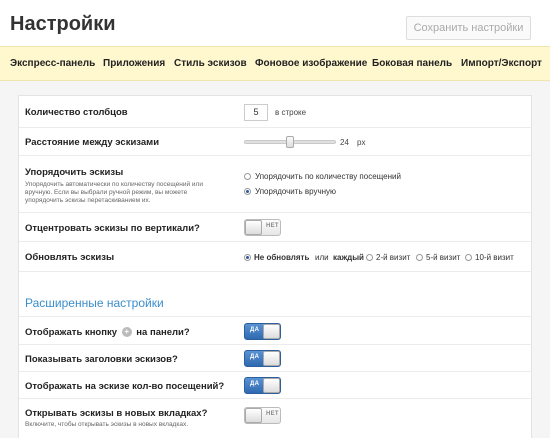 This screenshot has width=550, height=438. I want to click on sort-by-visits-label: Упорядочить по количеству посещений, so click(328, 176).